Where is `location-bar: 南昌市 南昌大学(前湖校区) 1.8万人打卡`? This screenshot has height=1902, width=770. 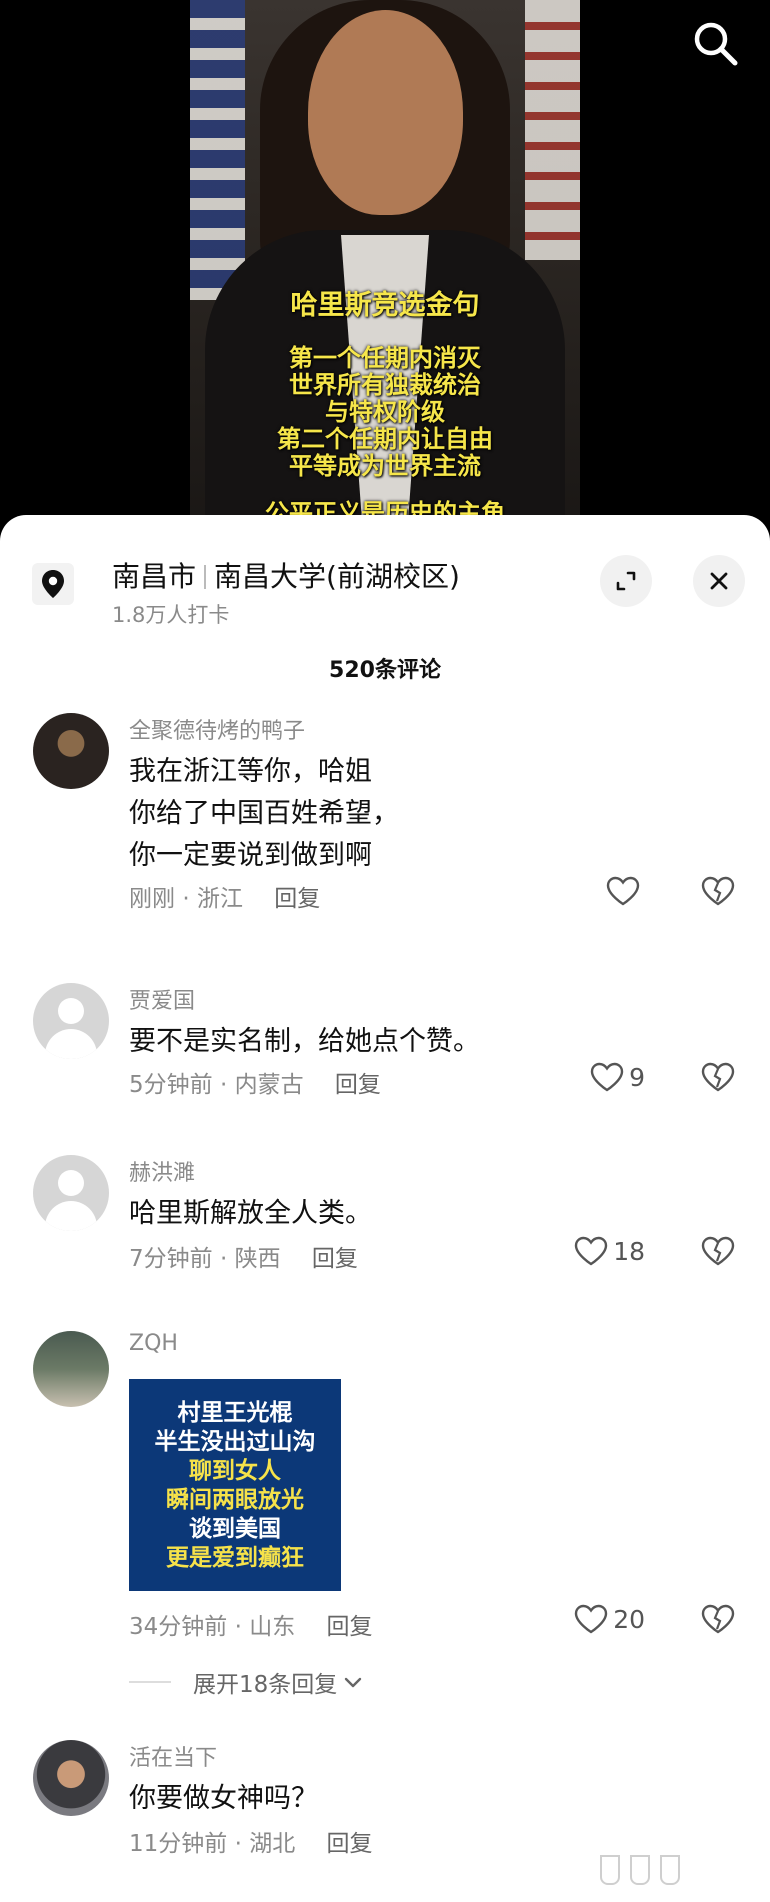
location-bar: 南昌市 南昌大学(前湖校区) 1.8万人打卡 is located at coordinates (387, 586).